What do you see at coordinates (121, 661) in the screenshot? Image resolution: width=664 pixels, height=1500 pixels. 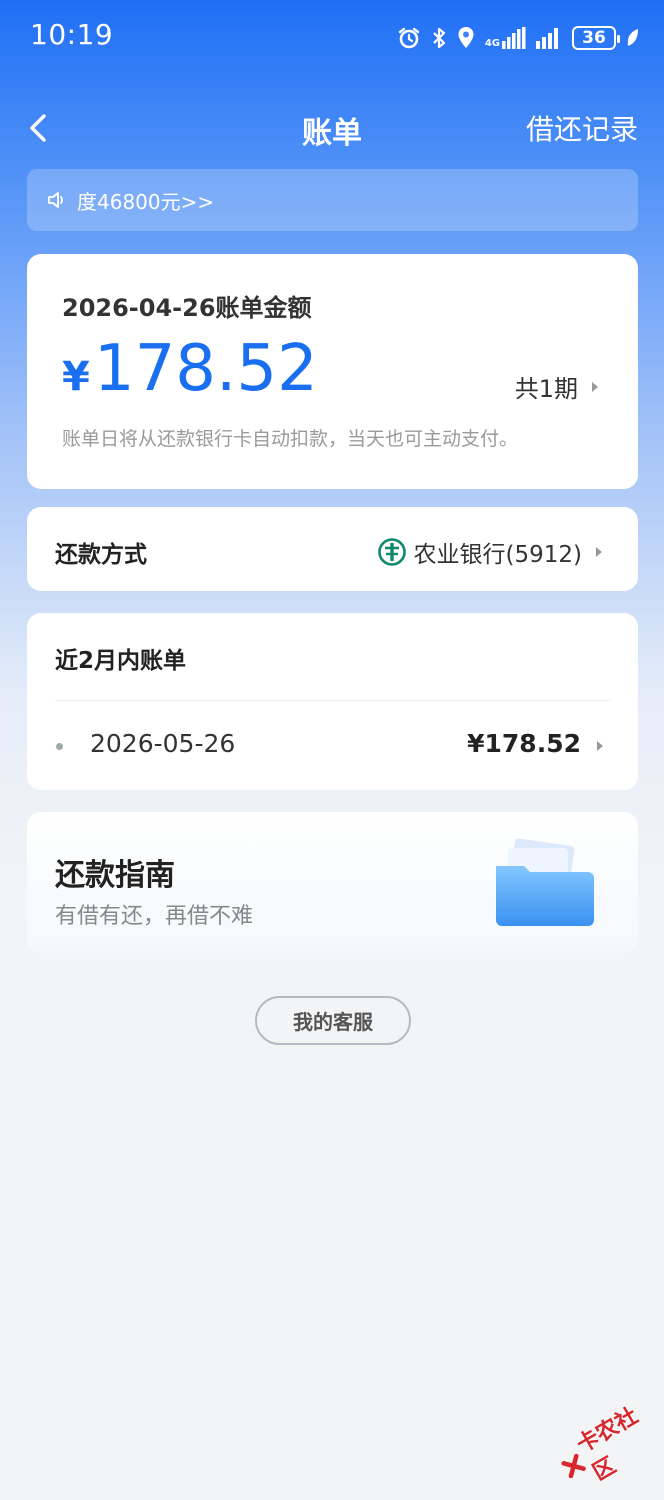 I see `recent-bills-title: 近2月内账单` at bounding box center [121, 661].